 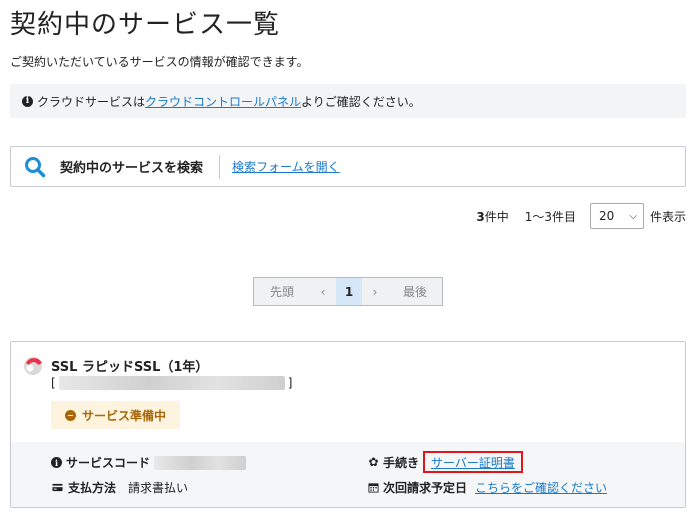 I want to click on notice-prefix: クラウドサービスは, so click(x=91, y=101).